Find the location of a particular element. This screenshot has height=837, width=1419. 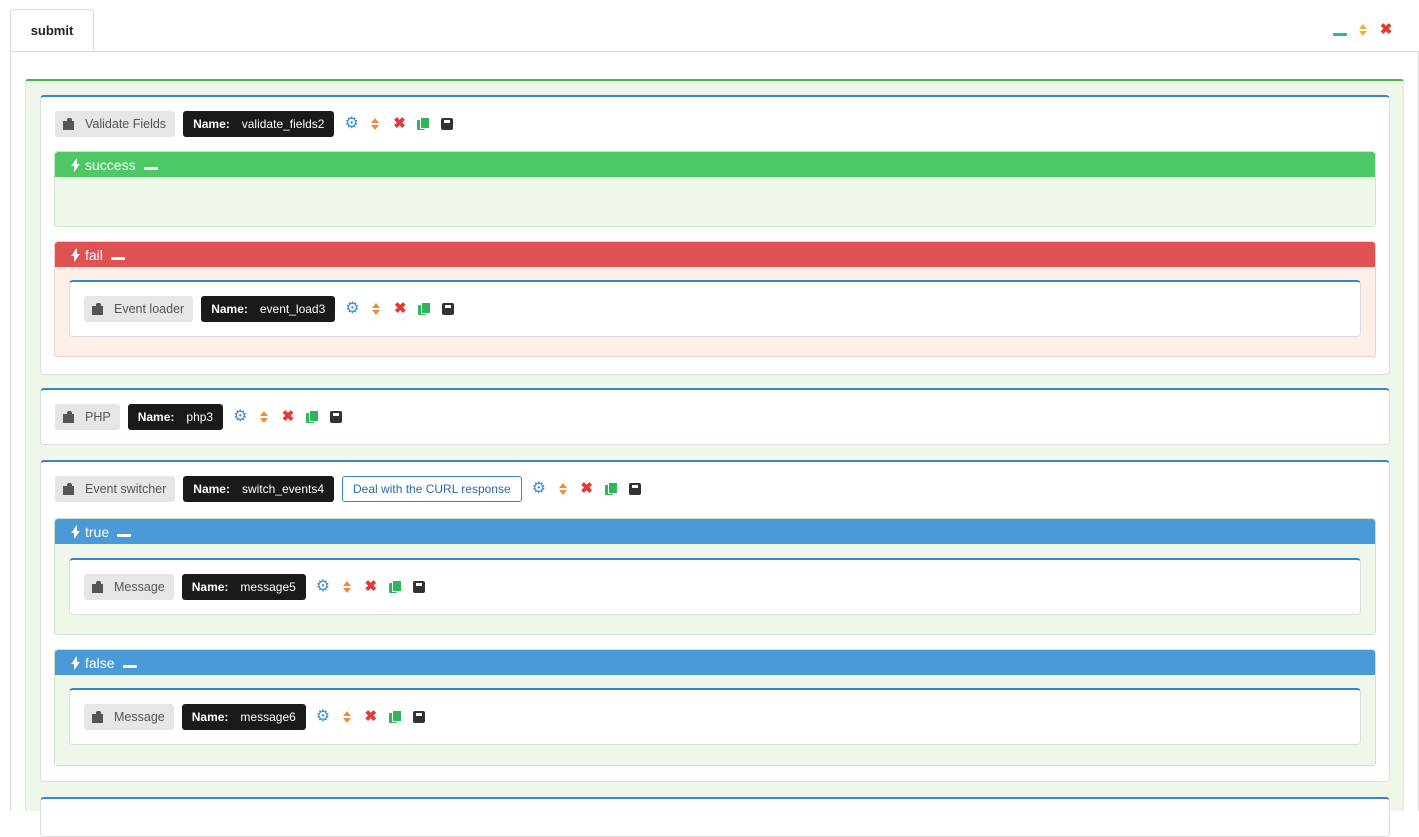

event-false: false Message Name: message6 ⚙ ✖ is located at coordinates (715, 707).